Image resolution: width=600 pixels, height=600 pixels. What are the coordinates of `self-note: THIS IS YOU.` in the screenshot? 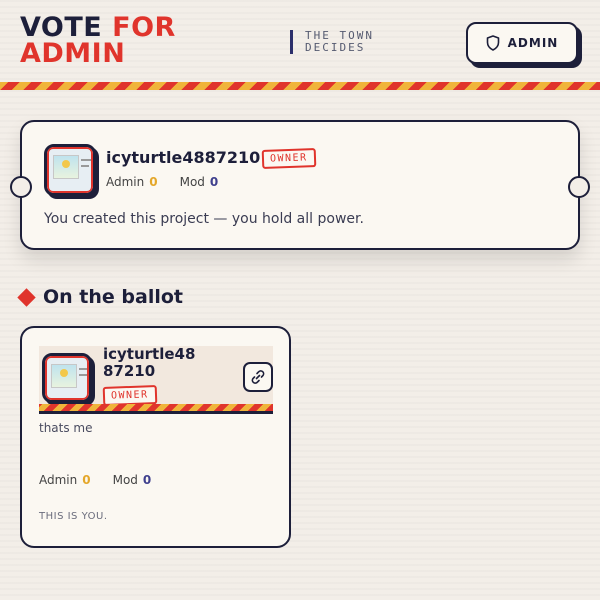 It's located at (73, 516).